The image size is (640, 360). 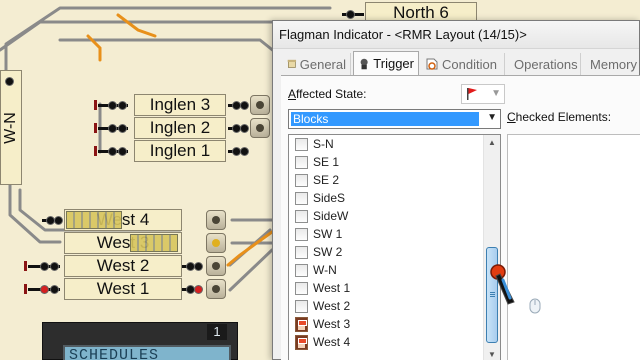 I want to click on condition-icon, so click(x=432, y=64).